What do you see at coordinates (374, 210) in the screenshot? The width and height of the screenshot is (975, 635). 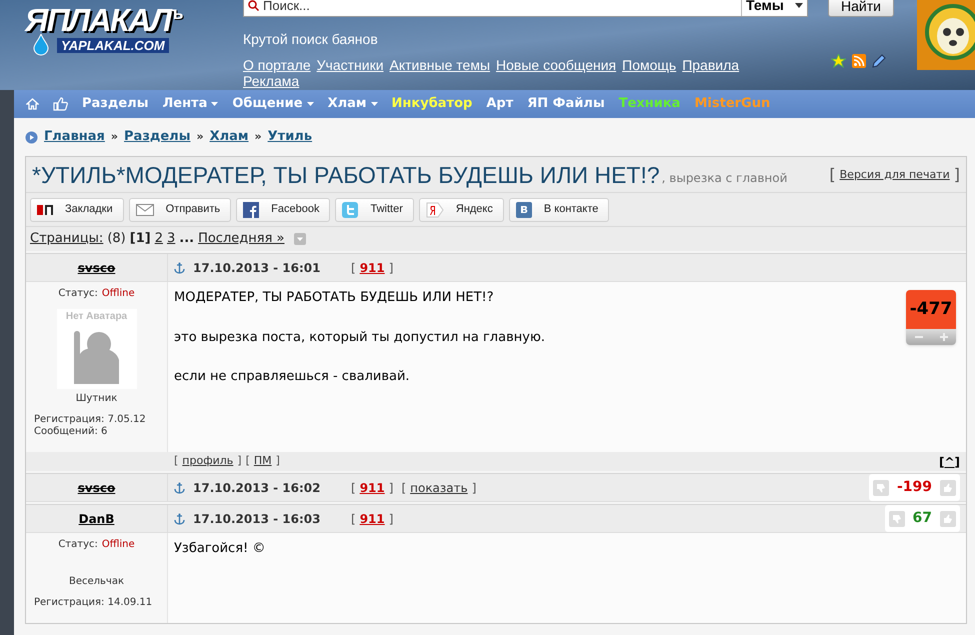 I see `share-button: Twitter` at bounding box center [374, 210].